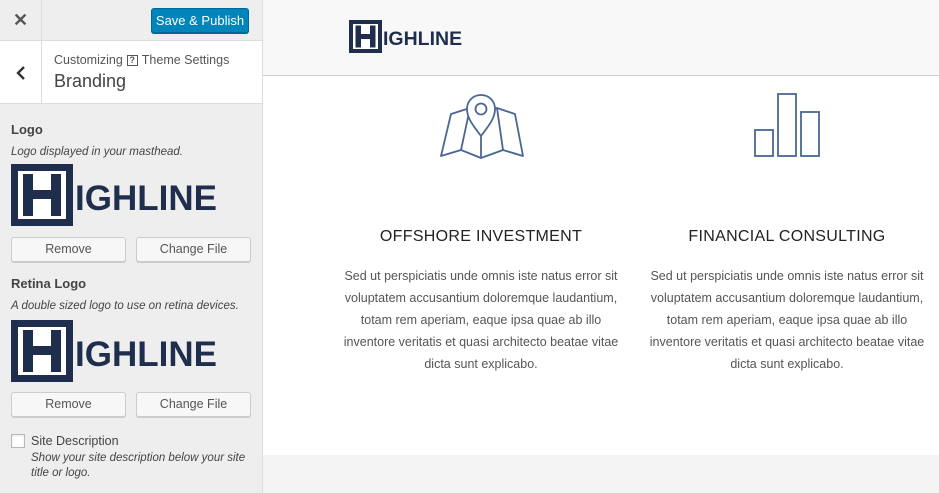  What do you see at coordinates (146, 198) in the screenshot?
I see `logo-wordmark: IGHLINE` at bounding box center [146, 198].